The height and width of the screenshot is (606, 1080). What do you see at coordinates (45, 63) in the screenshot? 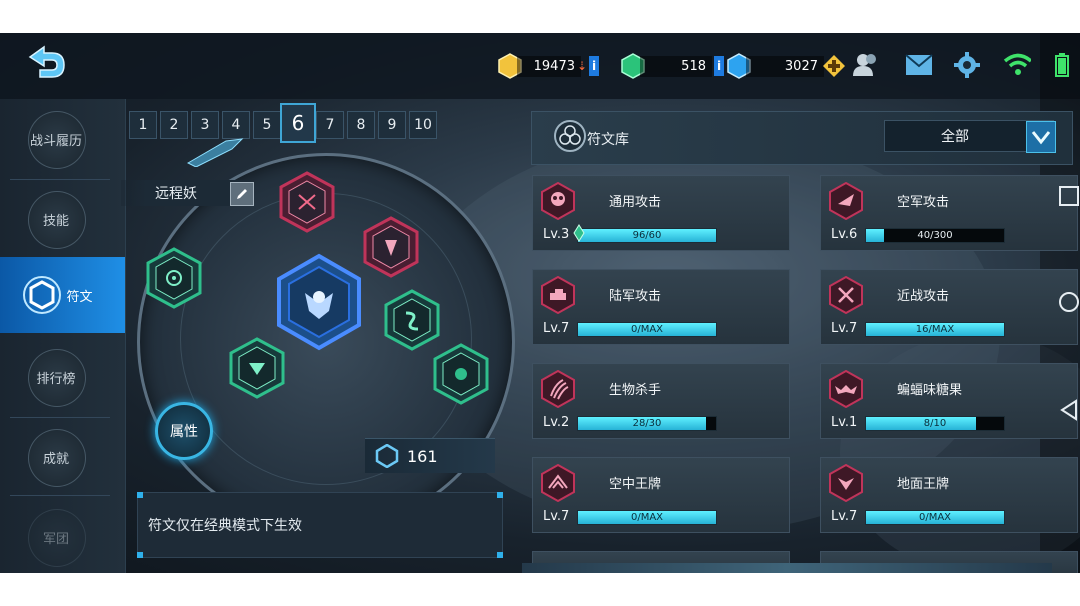
I see `back-button` at bounding box center [45, 63].